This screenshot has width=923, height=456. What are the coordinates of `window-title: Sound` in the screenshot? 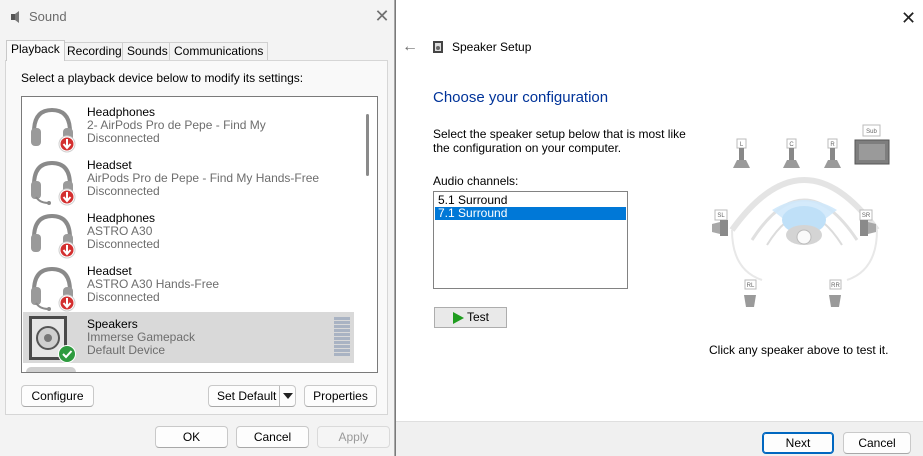 It's located at (48, 16).